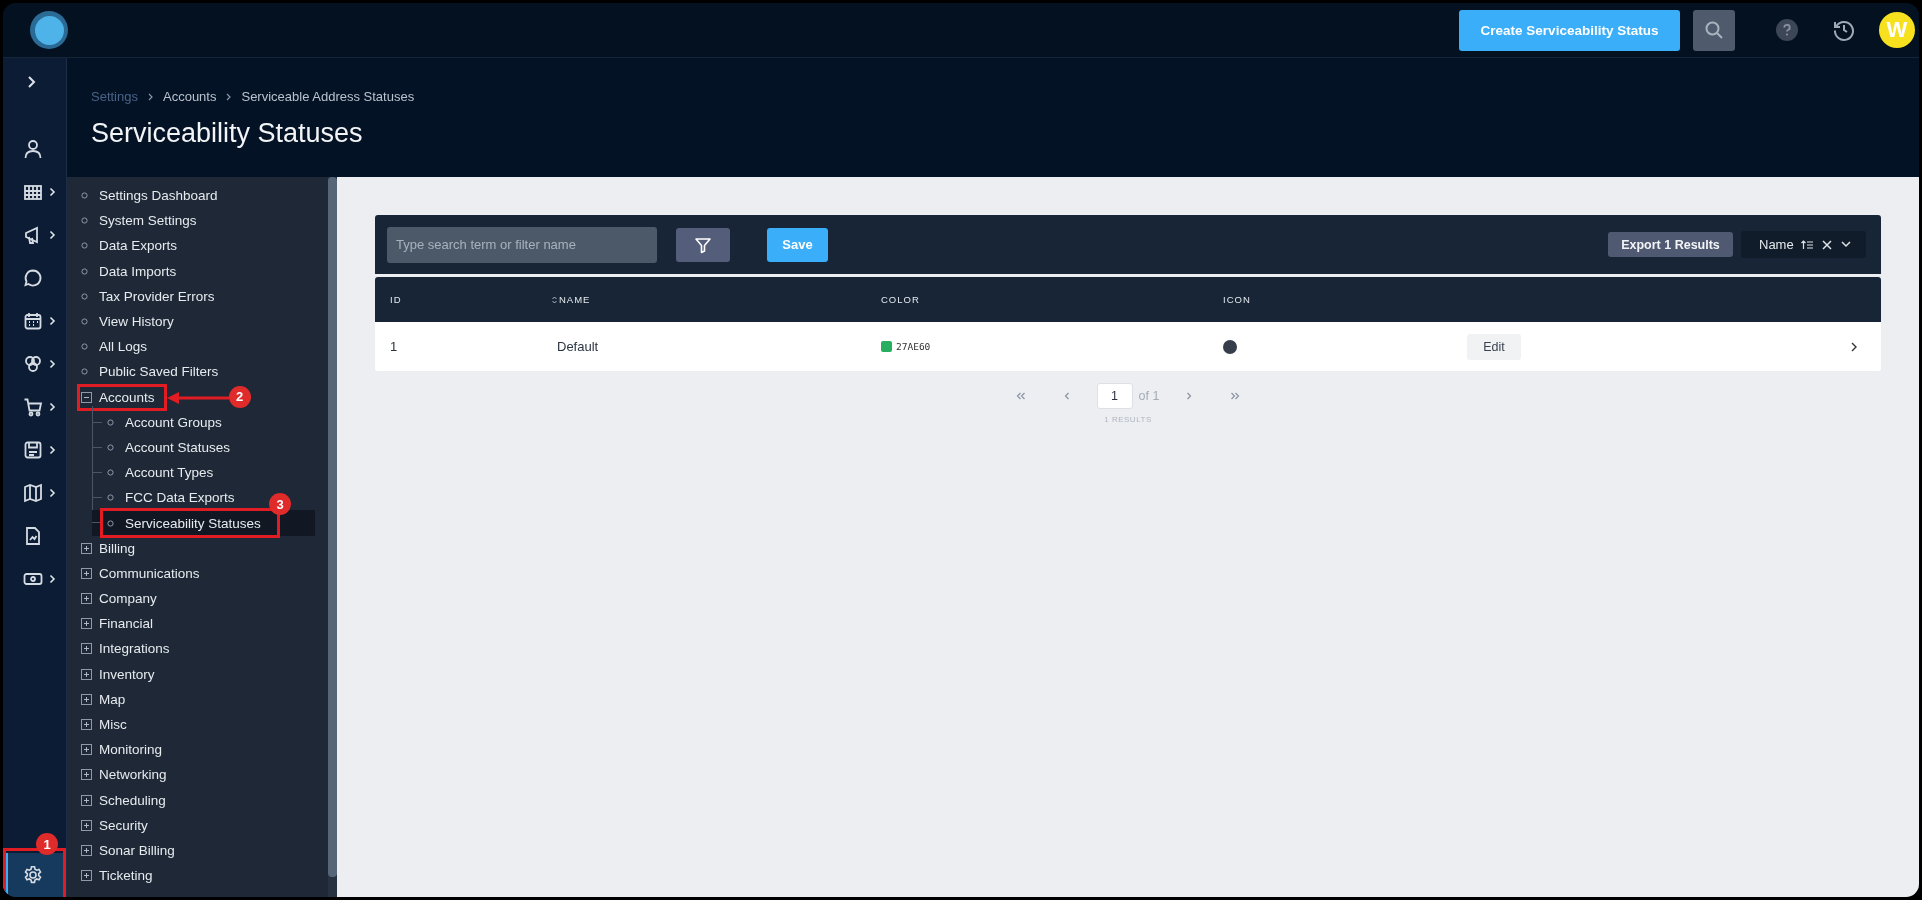 This screenshot has width=1922, height=900. Describe the element at coordinates (1149, 396) in the screenshot. I see `page-count: of 1` at that location.